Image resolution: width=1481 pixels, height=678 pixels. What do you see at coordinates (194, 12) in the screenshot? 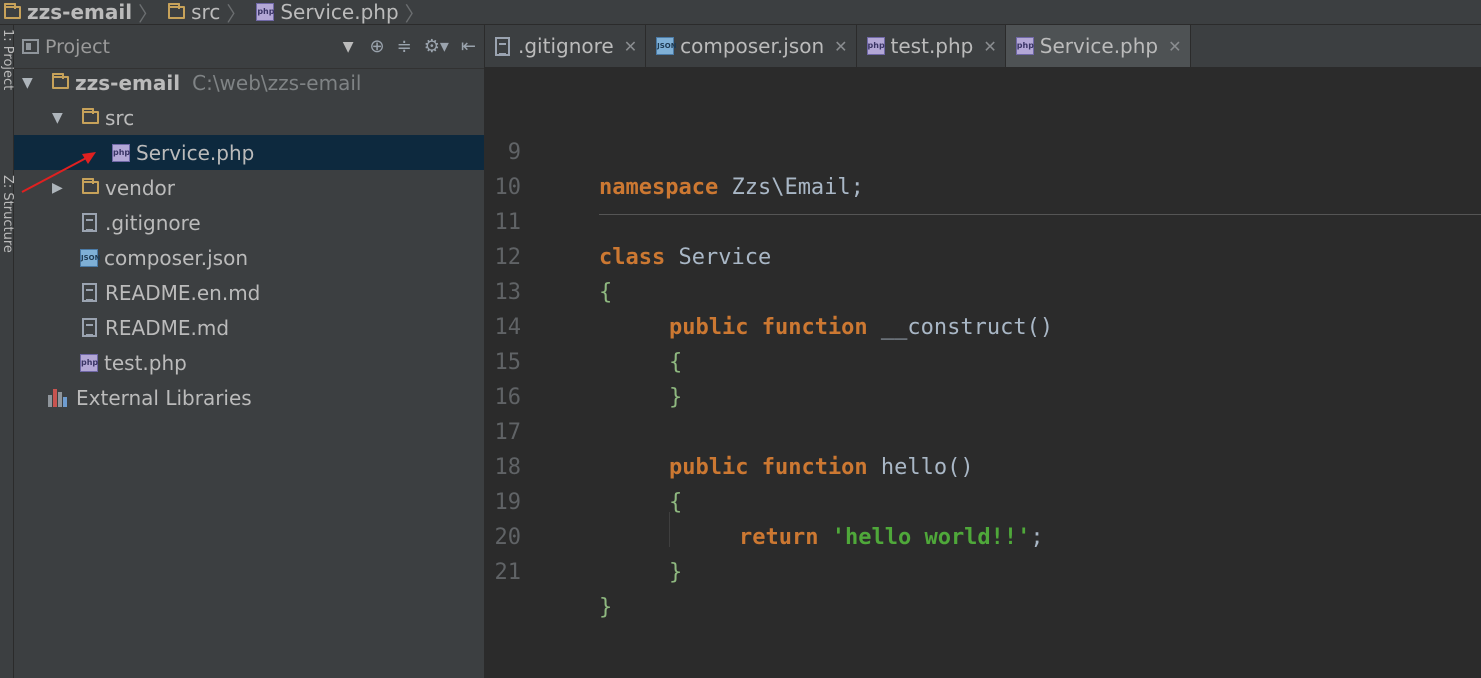
I see `breadcrumb-item-src: src` at bounding box center [194, 12].